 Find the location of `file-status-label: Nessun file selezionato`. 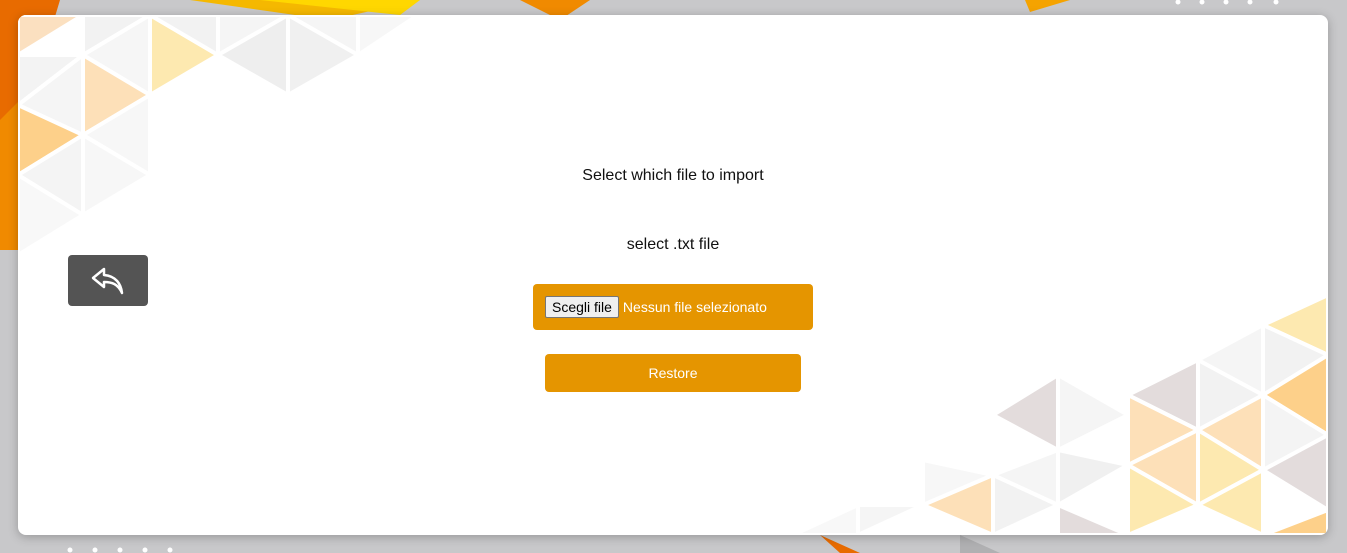

file-status-label: Nessun file selezionato is located at coordinates (694, 307).